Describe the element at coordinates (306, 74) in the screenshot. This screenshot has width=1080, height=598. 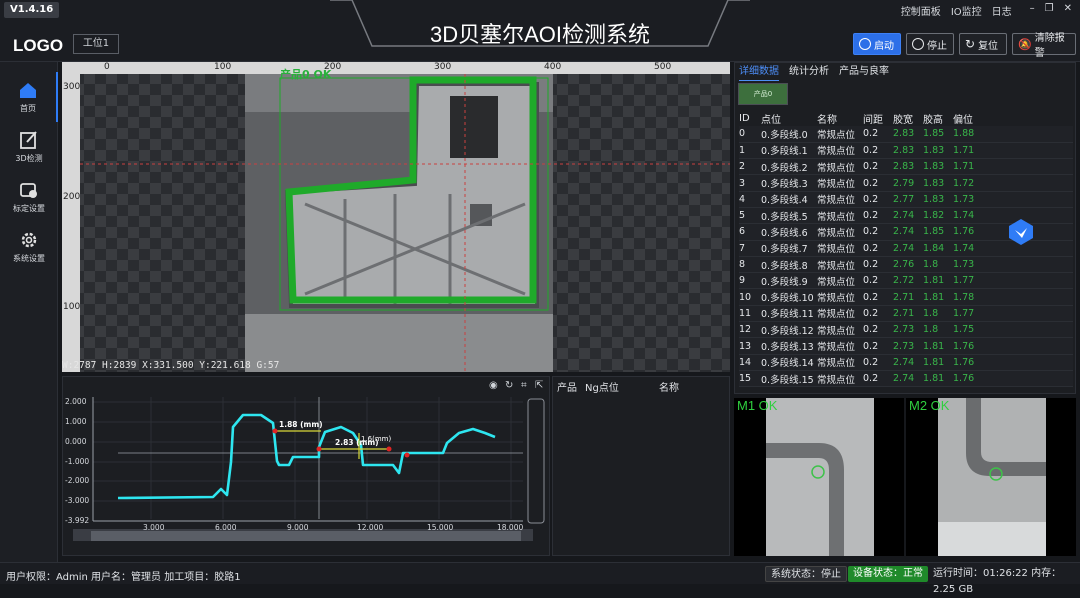
I see `product-status-label: 产品0 OK` at that location.